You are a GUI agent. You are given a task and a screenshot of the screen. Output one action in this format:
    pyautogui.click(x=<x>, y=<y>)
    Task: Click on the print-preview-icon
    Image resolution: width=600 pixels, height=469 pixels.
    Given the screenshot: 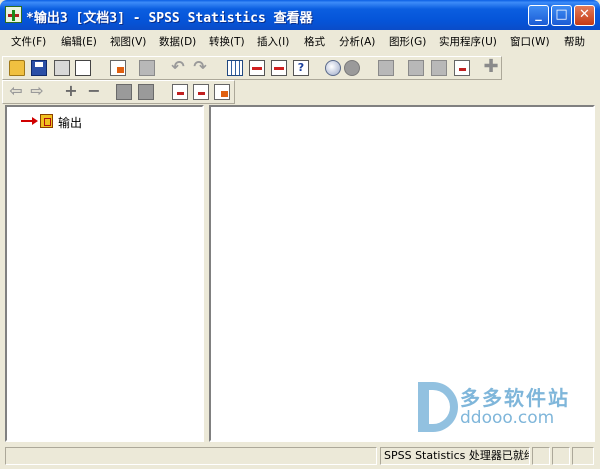 What is the action you would take?
    pyautogui.click(x=83, y=68)
    